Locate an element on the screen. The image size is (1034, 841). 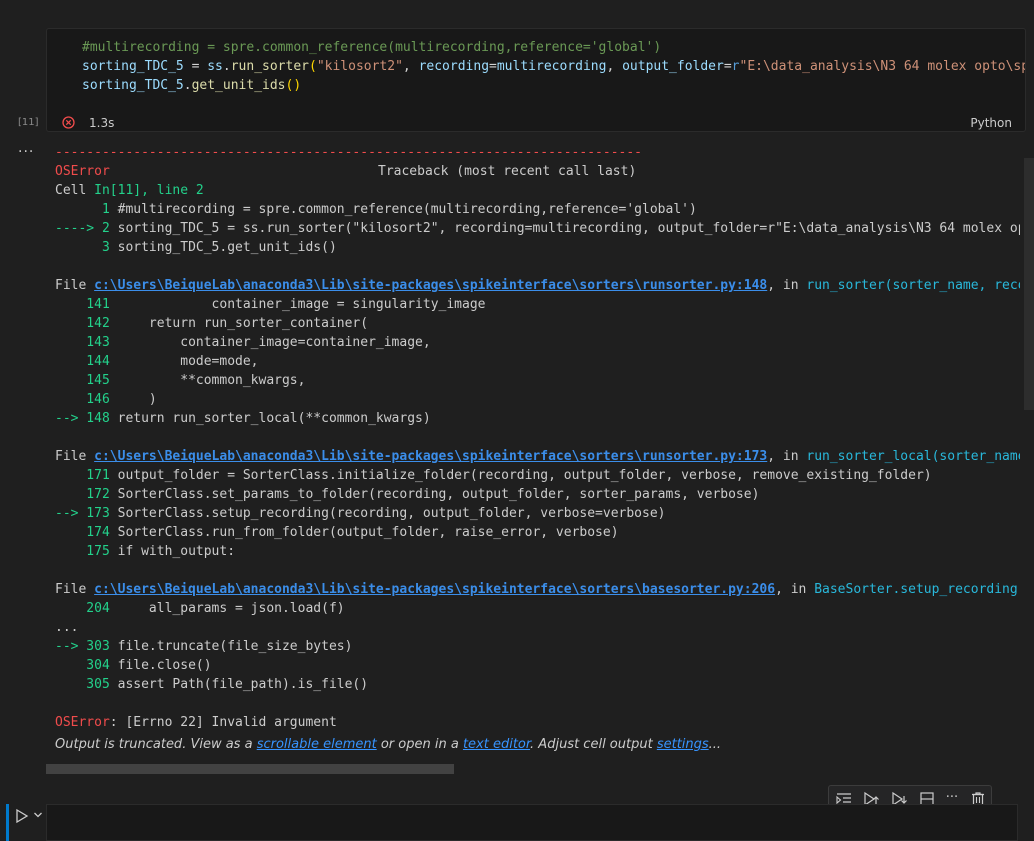
line-number: --> 148 is located at coordinates (86, 418).